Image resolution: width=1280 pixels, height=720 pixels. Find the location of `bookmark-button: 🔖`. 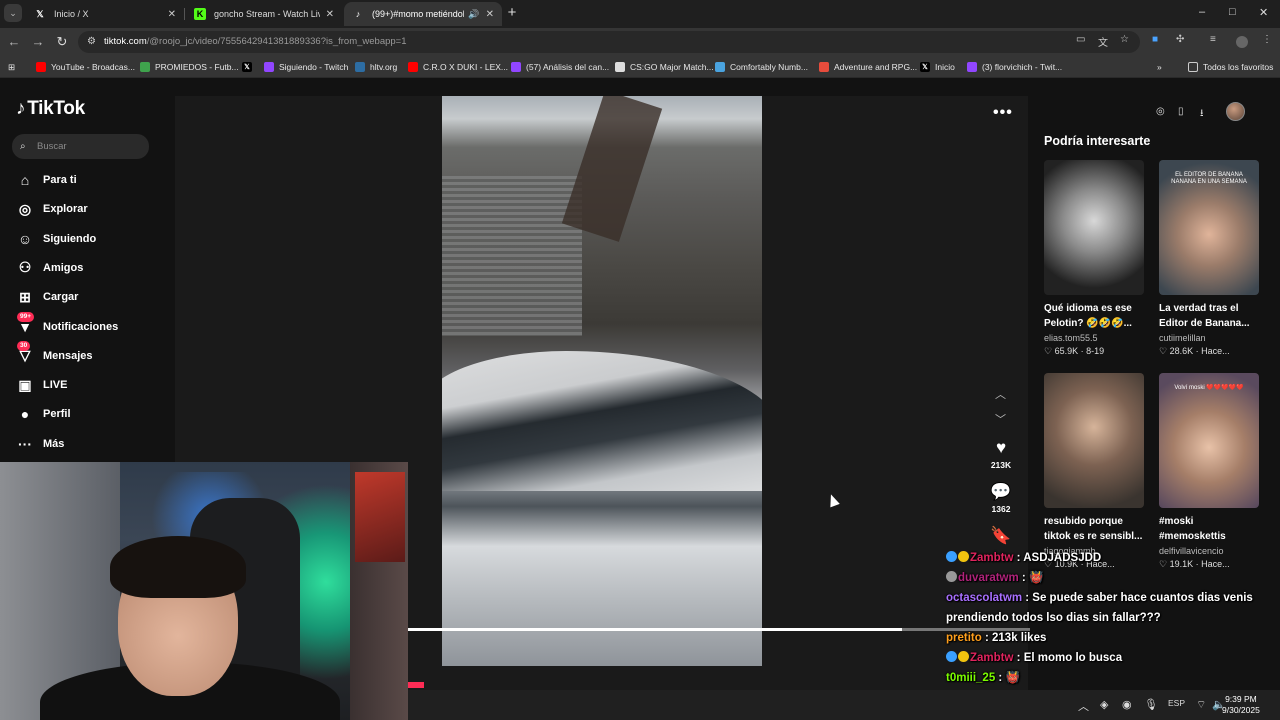

bookmark-button: 🔖 is located at coordinates (1001, 536).